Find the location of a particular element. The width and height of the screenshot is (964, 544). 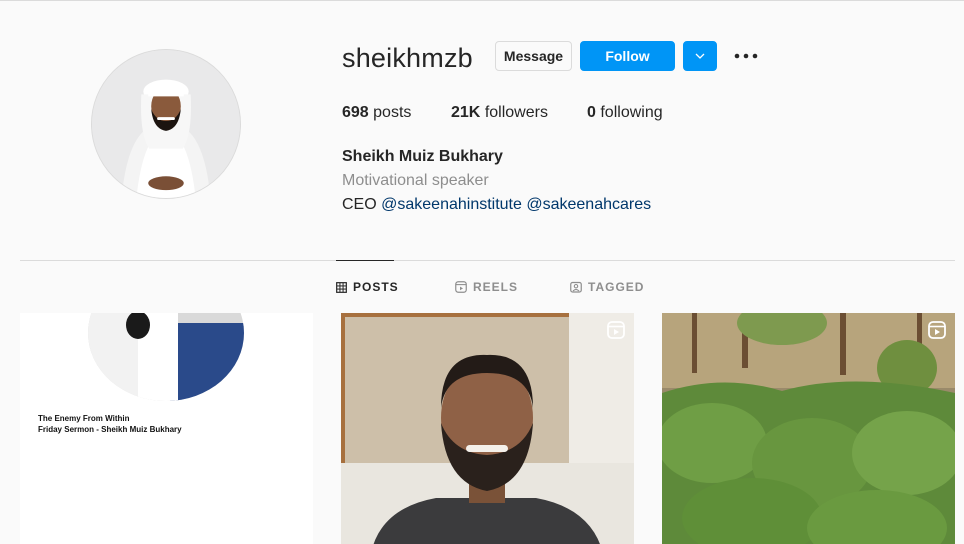

mention-link-sakeenahcares: @sakeenahcares is located at coordinates (588, 204).